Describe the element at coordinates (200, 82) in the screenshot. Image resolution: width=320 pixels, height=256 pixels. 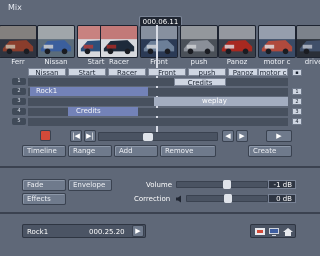
I see `clip-credits-top: Credits` at that location.